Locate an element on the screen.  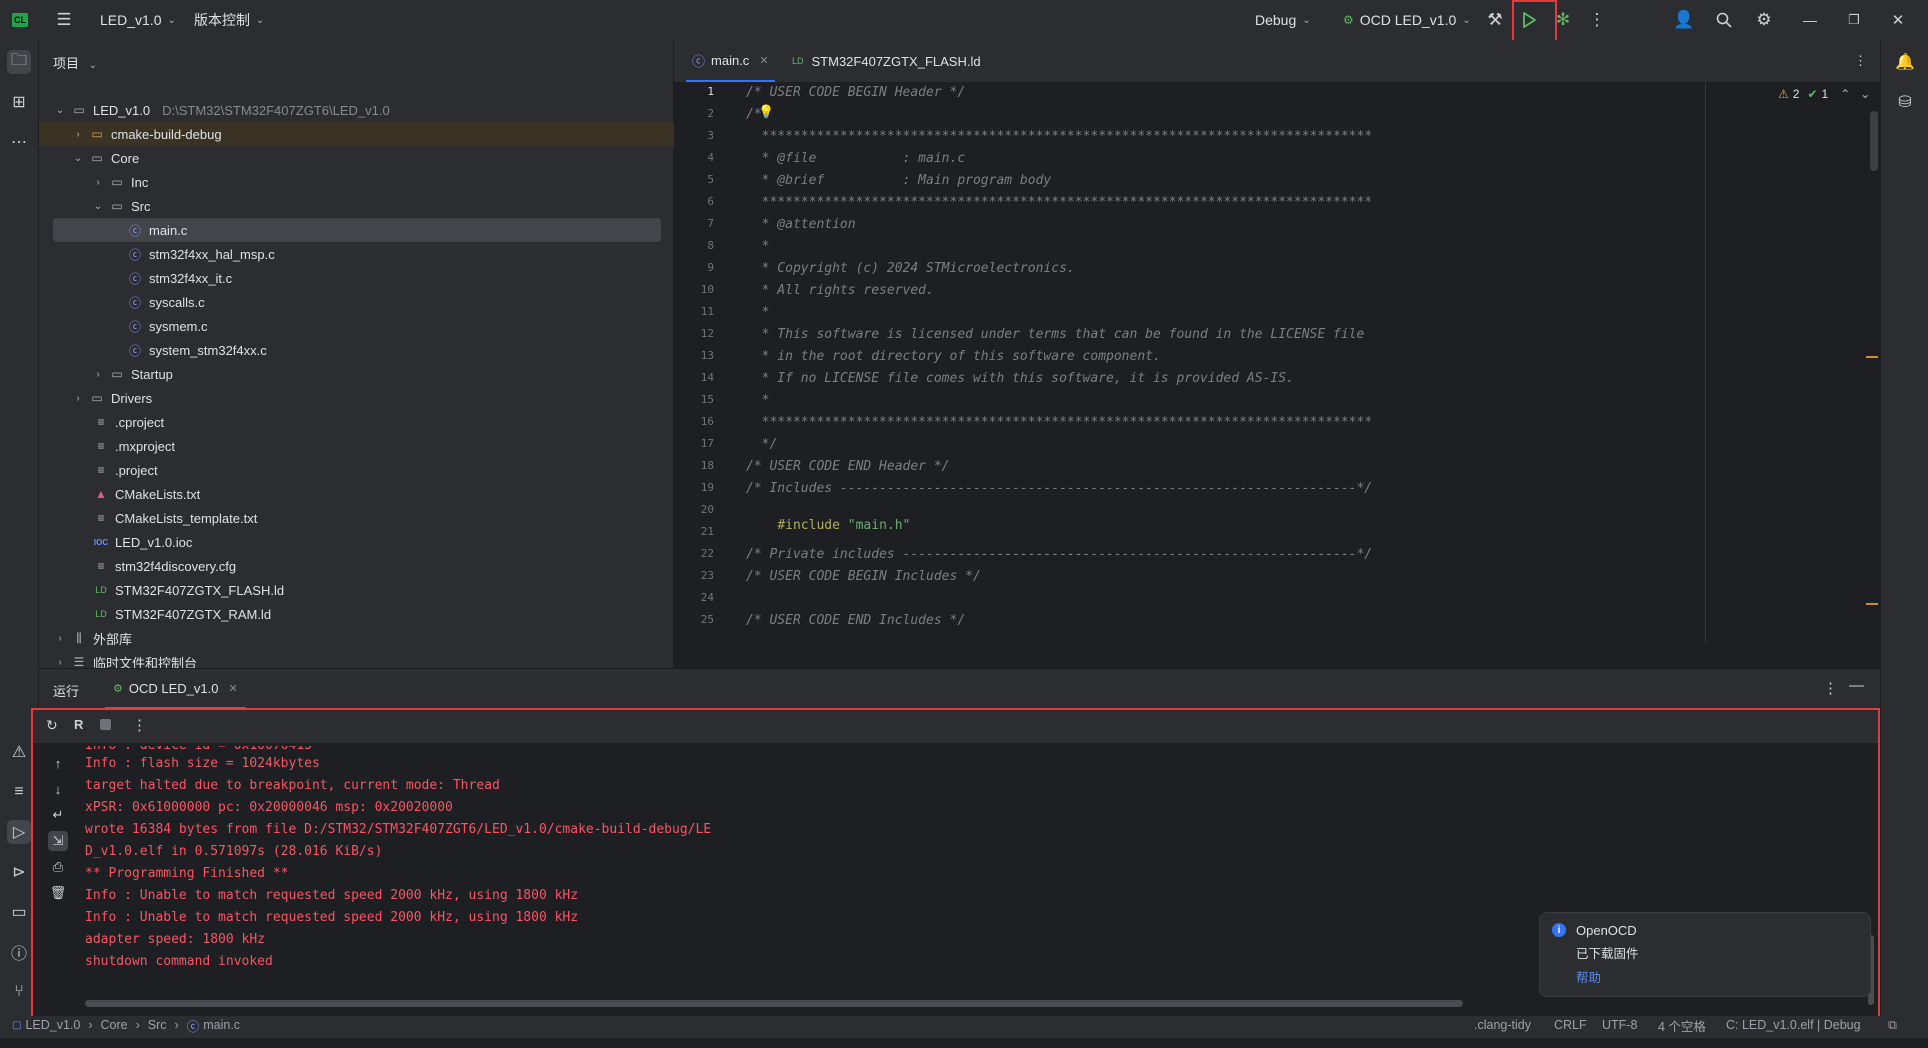
check-icon: ✔ is located at coordinates (1812, 94).